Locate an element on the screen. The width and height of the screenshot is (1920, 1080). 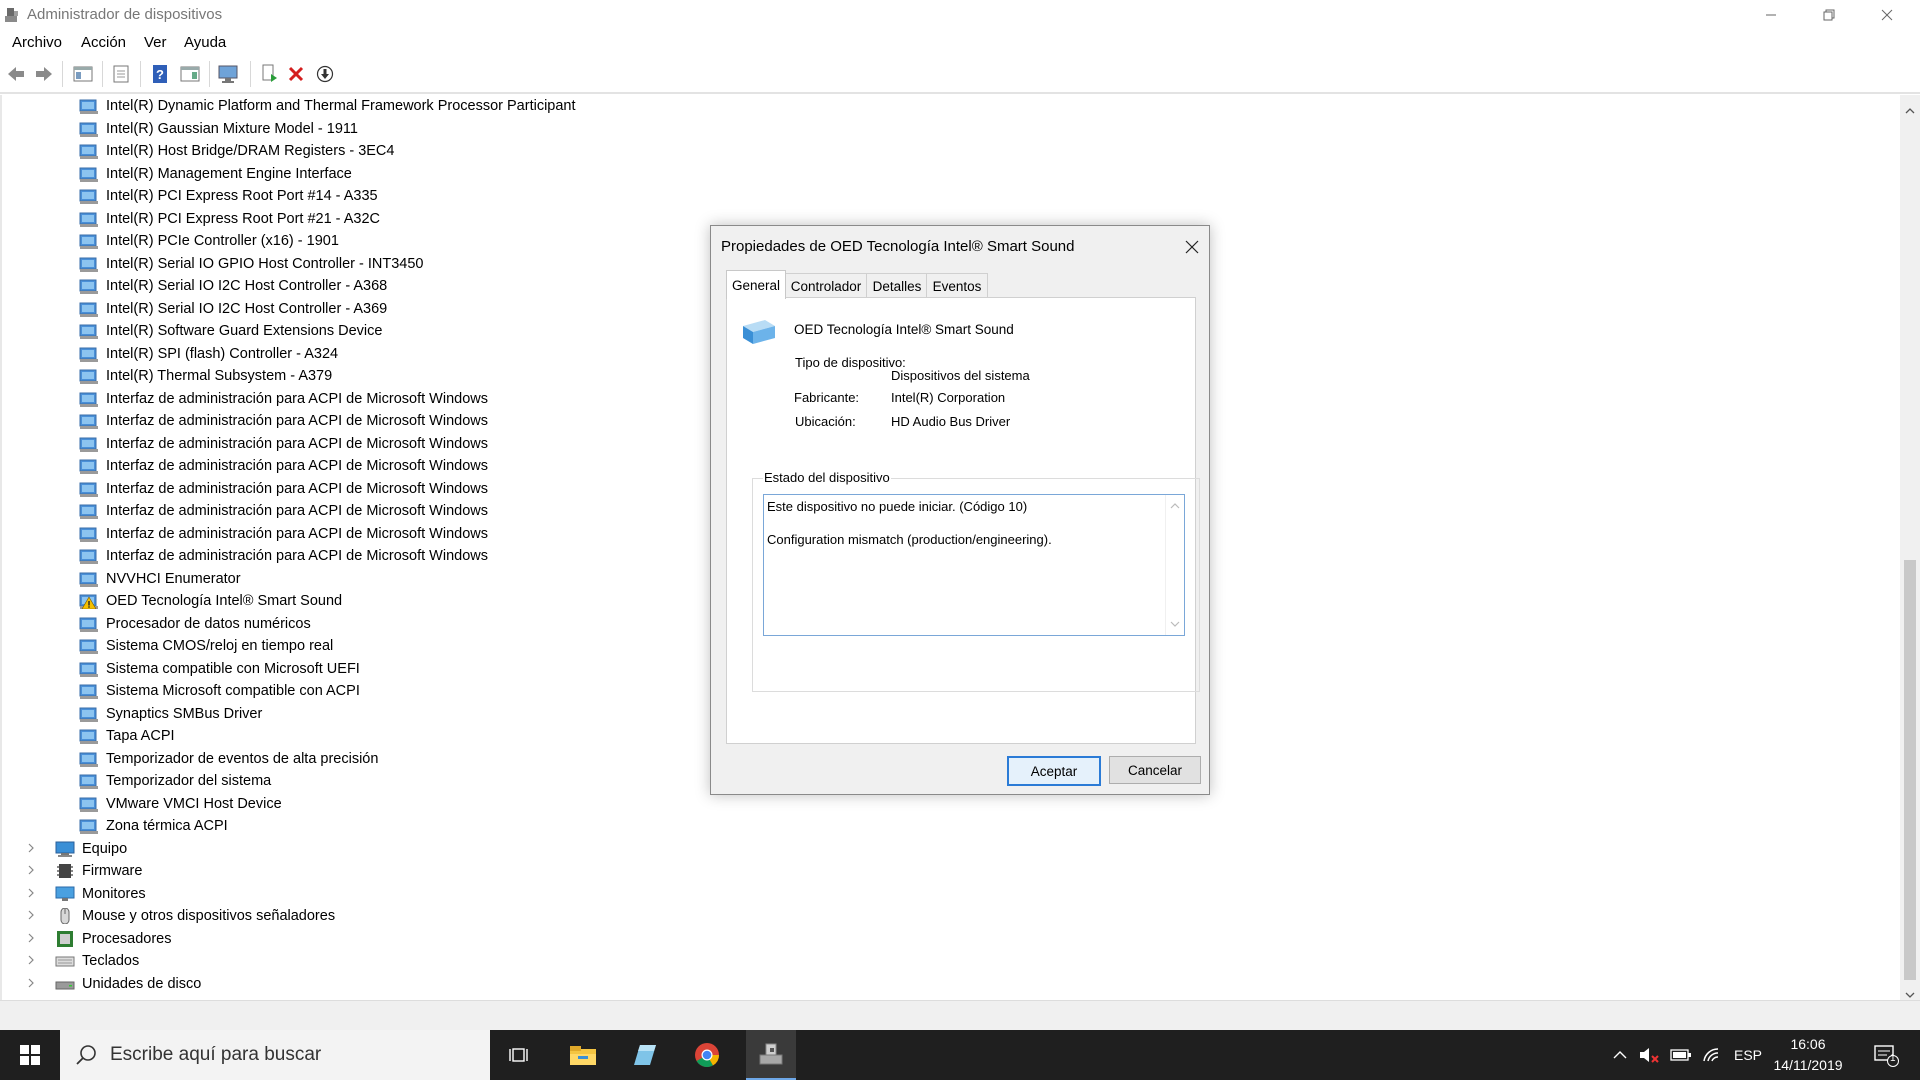
tab-general: General is located at coordinates (756, 284).